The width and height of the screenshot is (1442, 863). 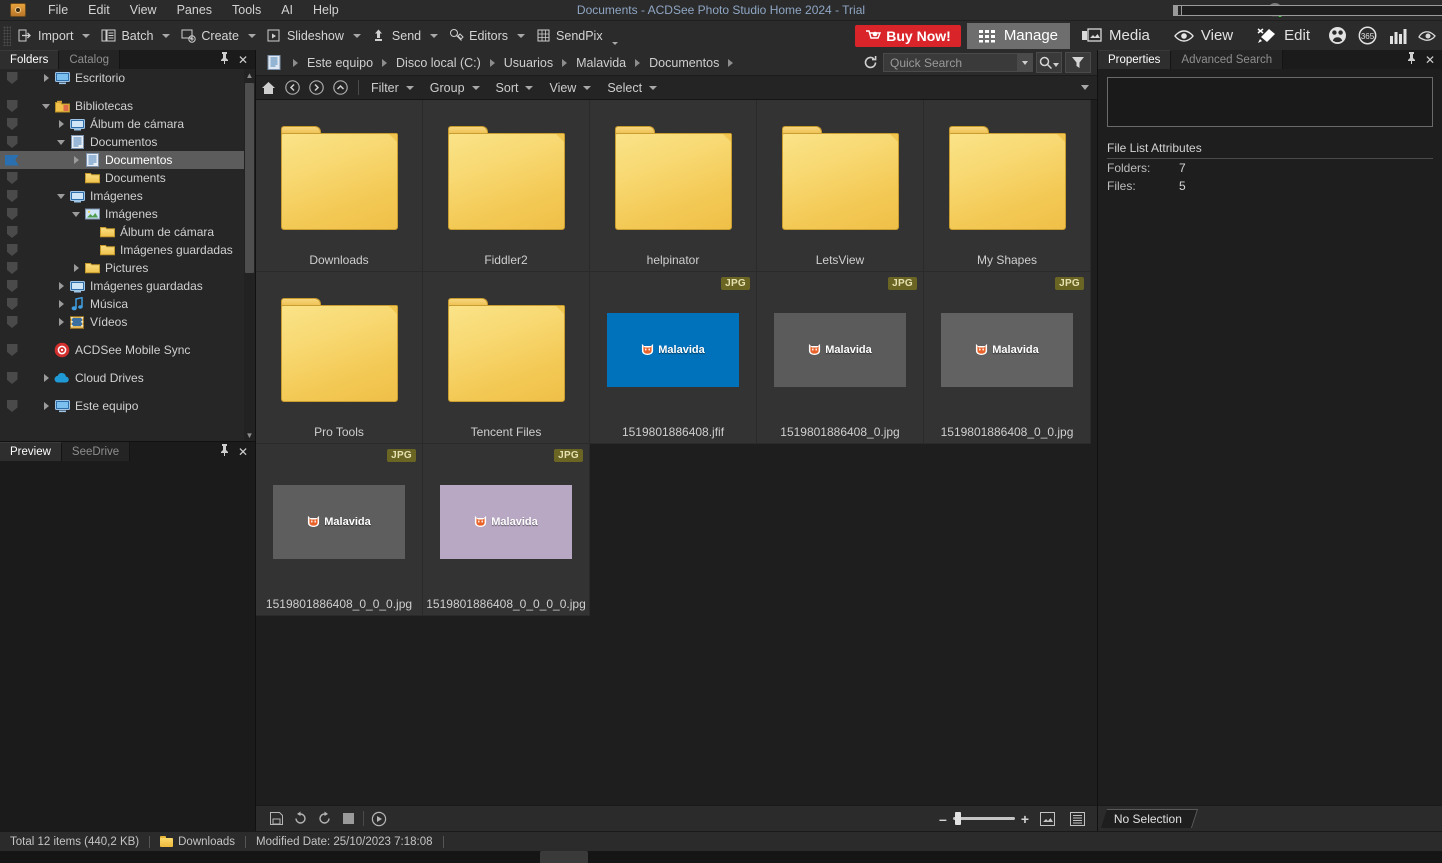 I want to click on breadcrumb-item: Este equipo, so click(x=340, y=63).